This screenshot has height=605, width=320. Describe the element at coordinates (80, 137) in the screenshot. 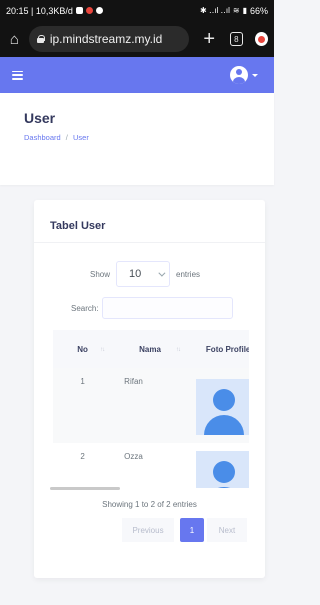

I see `breadcrumb-user: User` at that location.